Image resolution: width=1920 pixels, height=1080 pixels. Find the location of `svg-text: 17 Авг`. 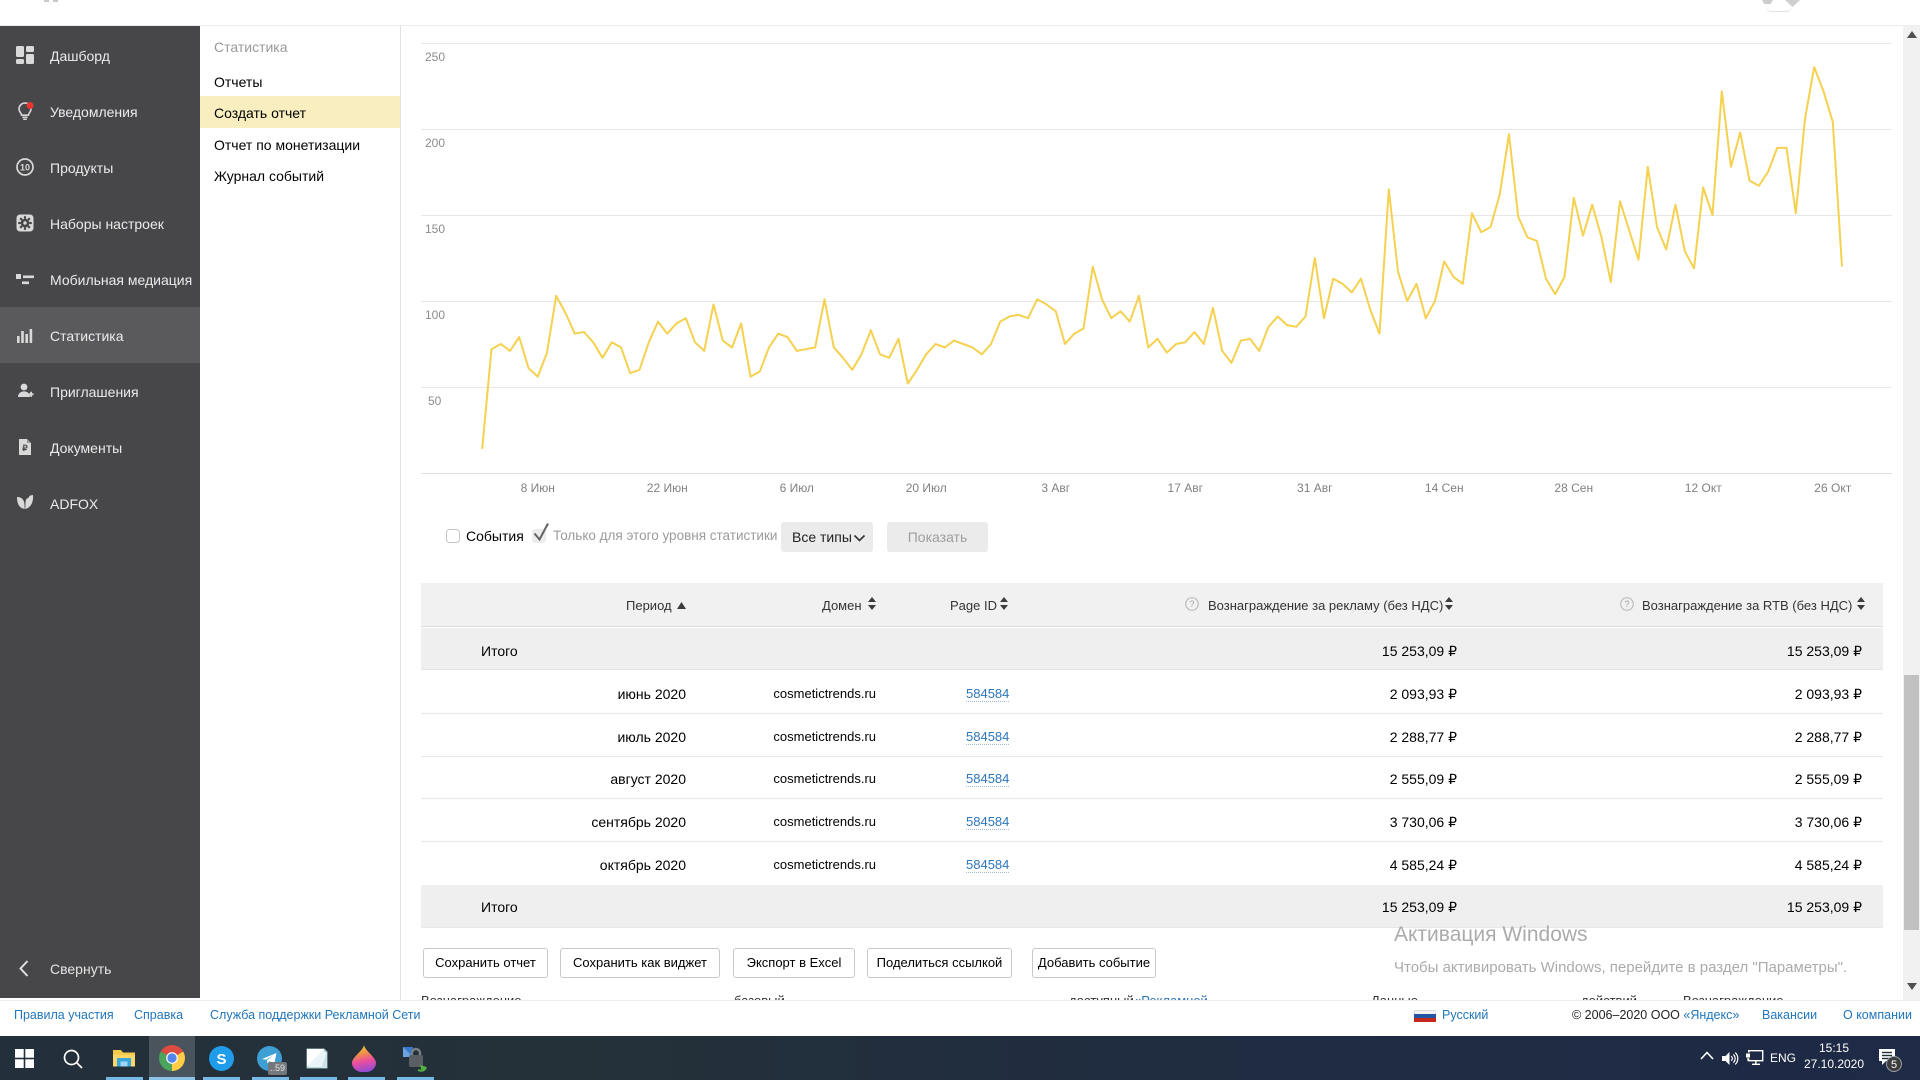

svg-text: 17 Авг is located at coordinates (1186, 488).